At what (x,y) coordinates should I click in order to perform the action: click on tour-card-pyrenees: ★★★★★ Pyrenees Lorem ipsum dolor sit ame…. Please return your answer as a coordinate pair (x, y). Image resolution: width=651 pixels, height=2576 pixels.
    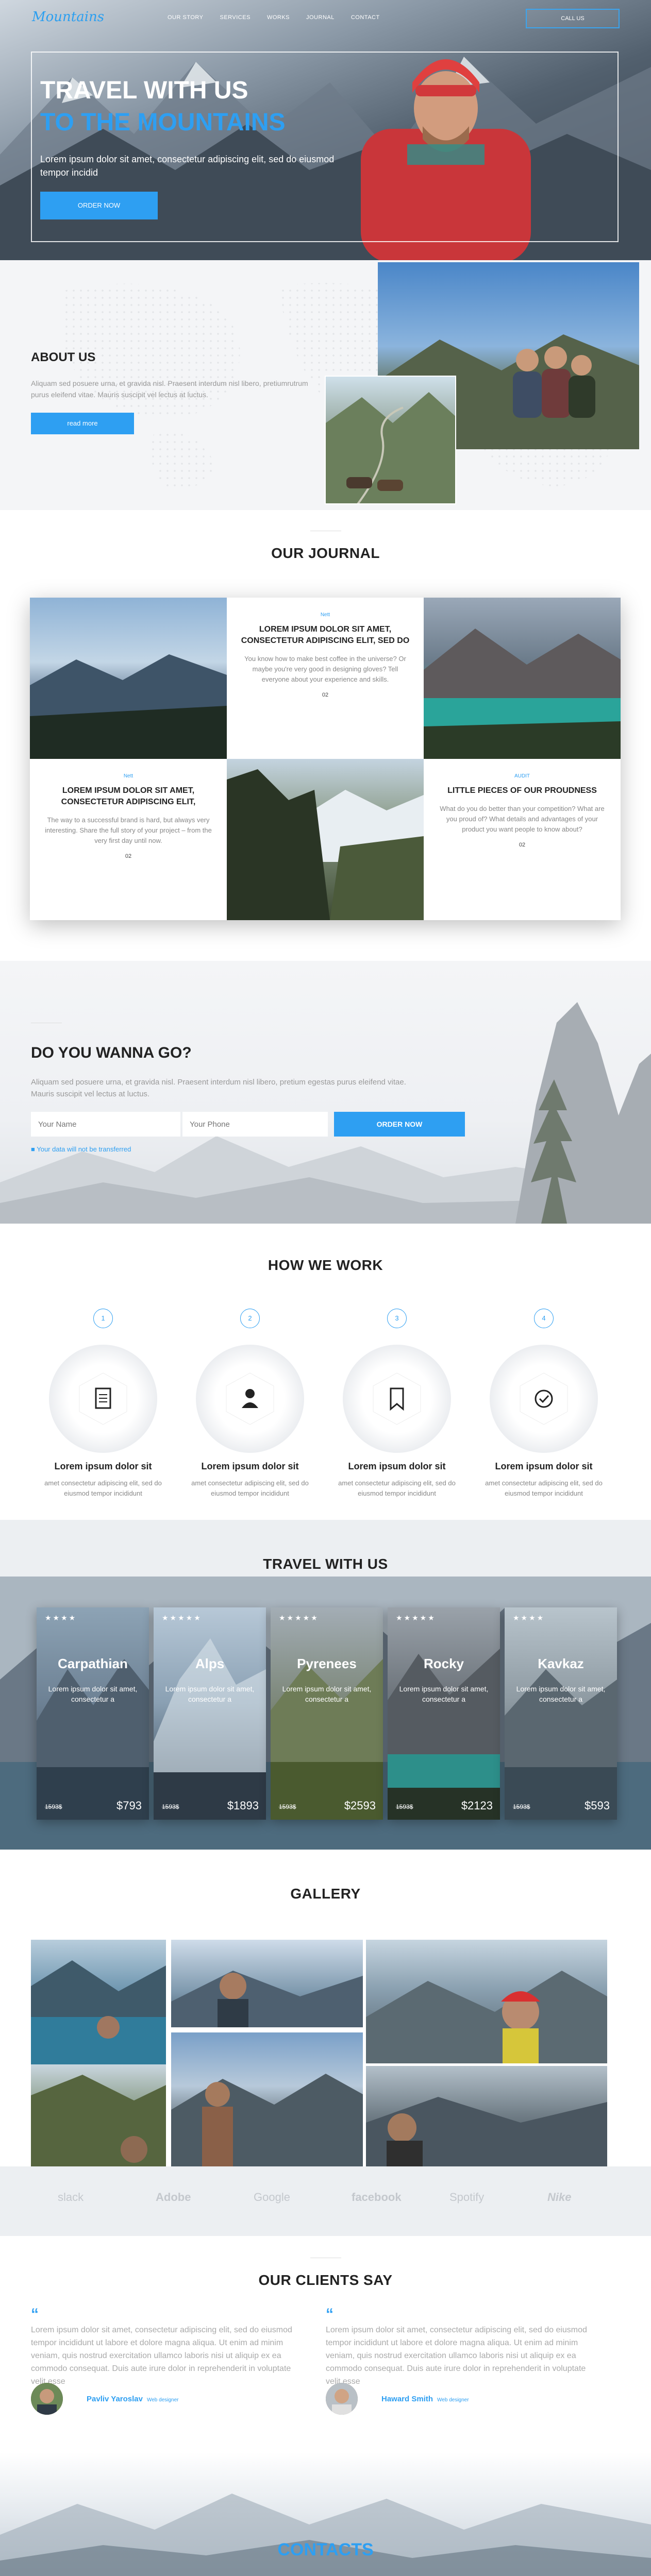
    Looking at the image, I should click on (327, 1713).